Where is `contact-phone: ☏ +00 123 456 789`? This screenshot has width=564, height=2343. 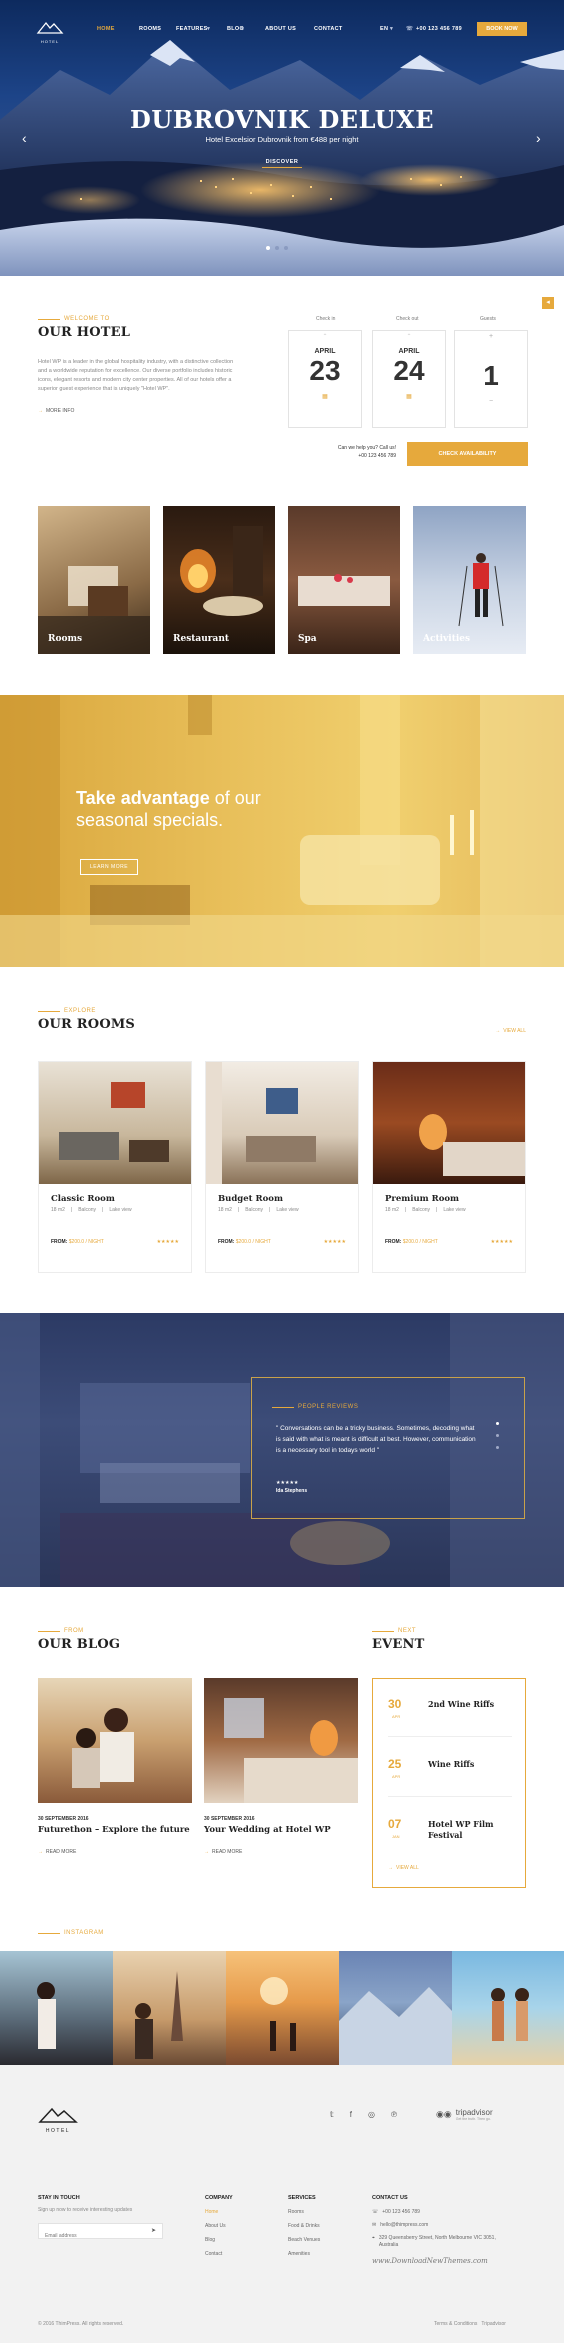 contact-phone: ☏ +00 123 456 789 is located at coordinates (396, 2212).